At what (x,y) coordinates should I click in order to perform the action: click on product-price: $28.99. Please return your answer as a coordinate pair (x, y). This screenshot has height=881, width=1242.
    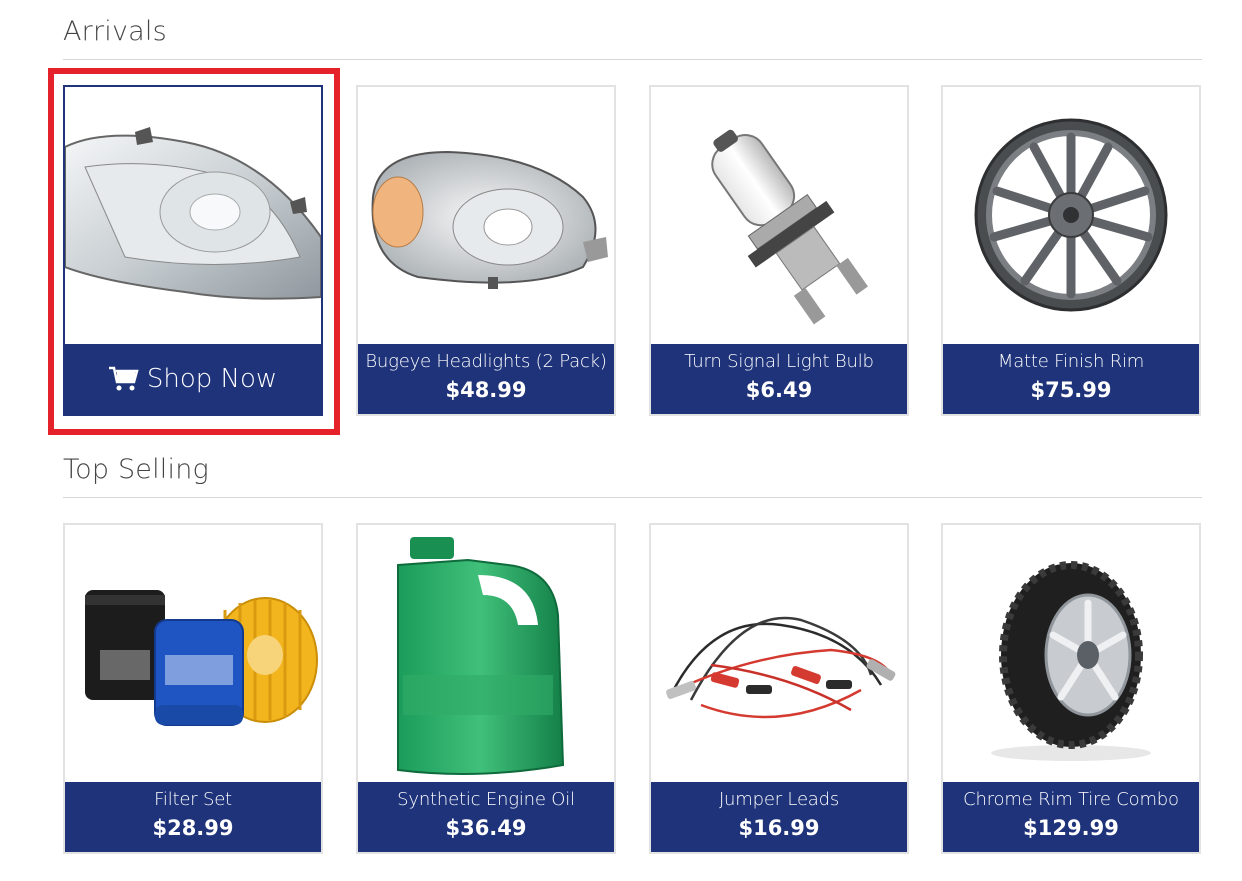
    Looking at the image, I should click on (193, 828).